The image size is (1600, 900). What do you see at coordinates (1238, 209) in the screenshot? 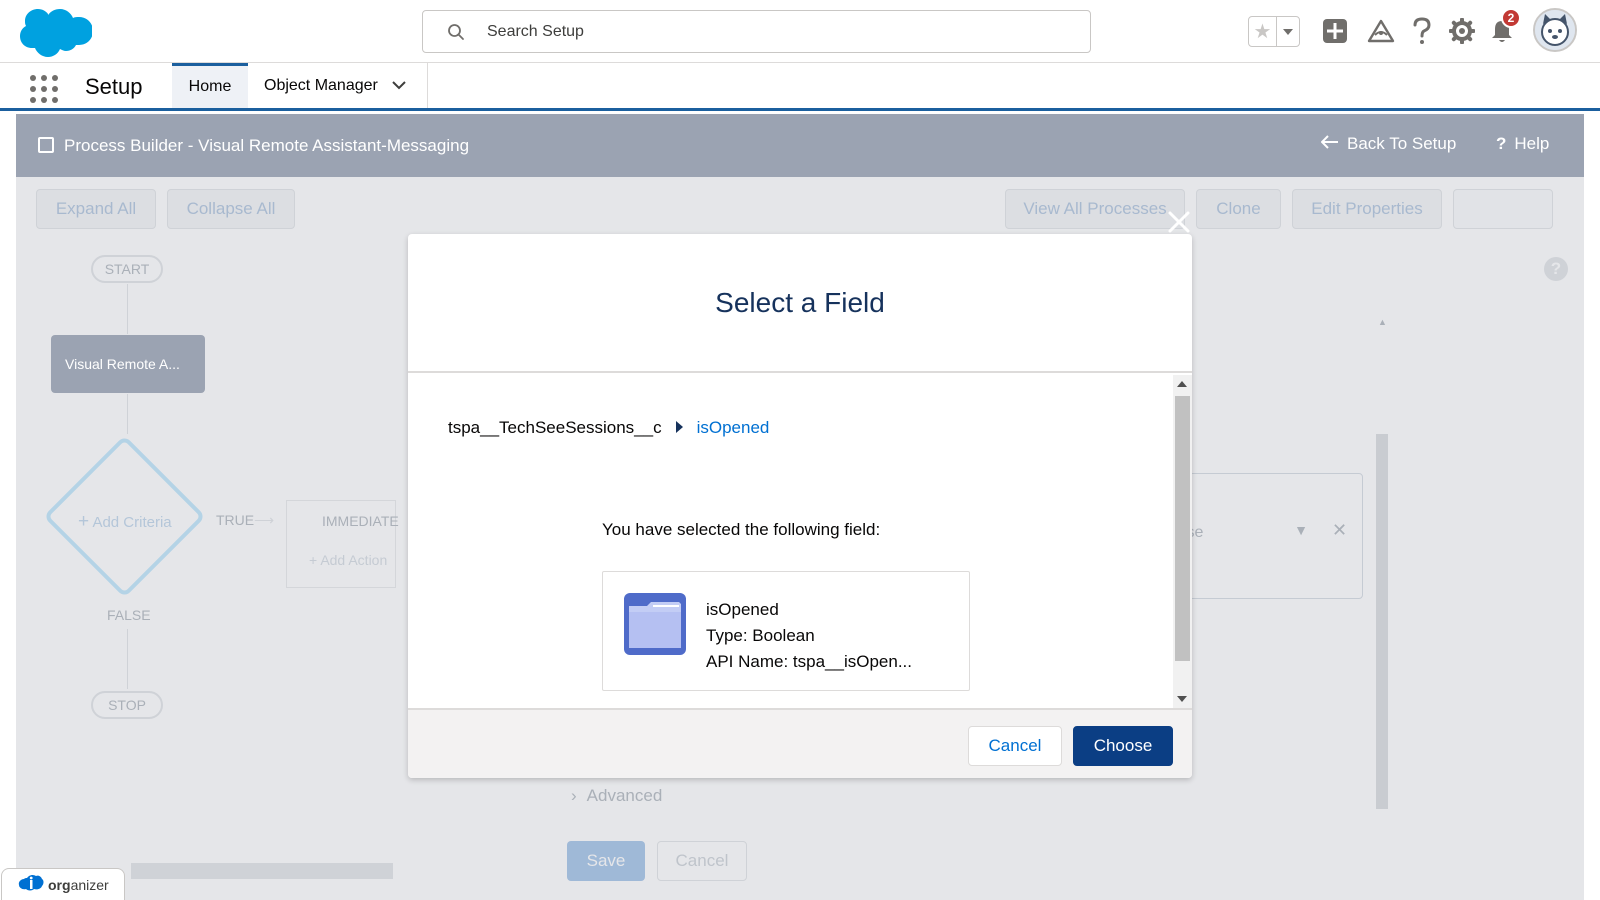
I see `clone-button: Clone` at bounding box center [1238, 209].